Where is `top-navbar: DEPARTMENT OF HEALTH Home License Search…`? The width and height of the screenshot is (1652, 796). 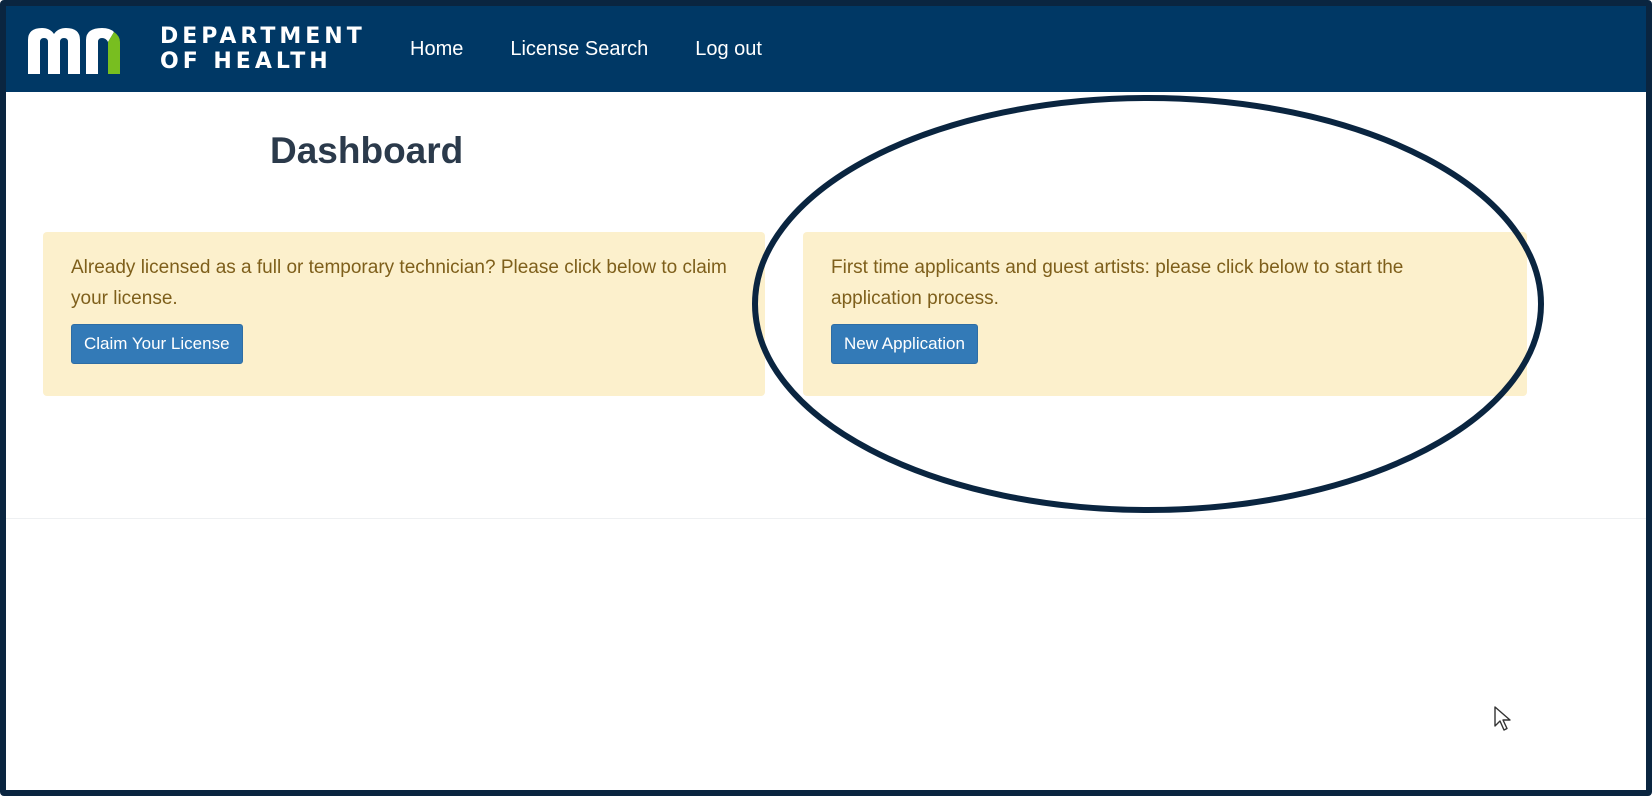
top-navbar: DEPARTMENT OF HEALTH Home License Search… is located at coordinates (826, 49).